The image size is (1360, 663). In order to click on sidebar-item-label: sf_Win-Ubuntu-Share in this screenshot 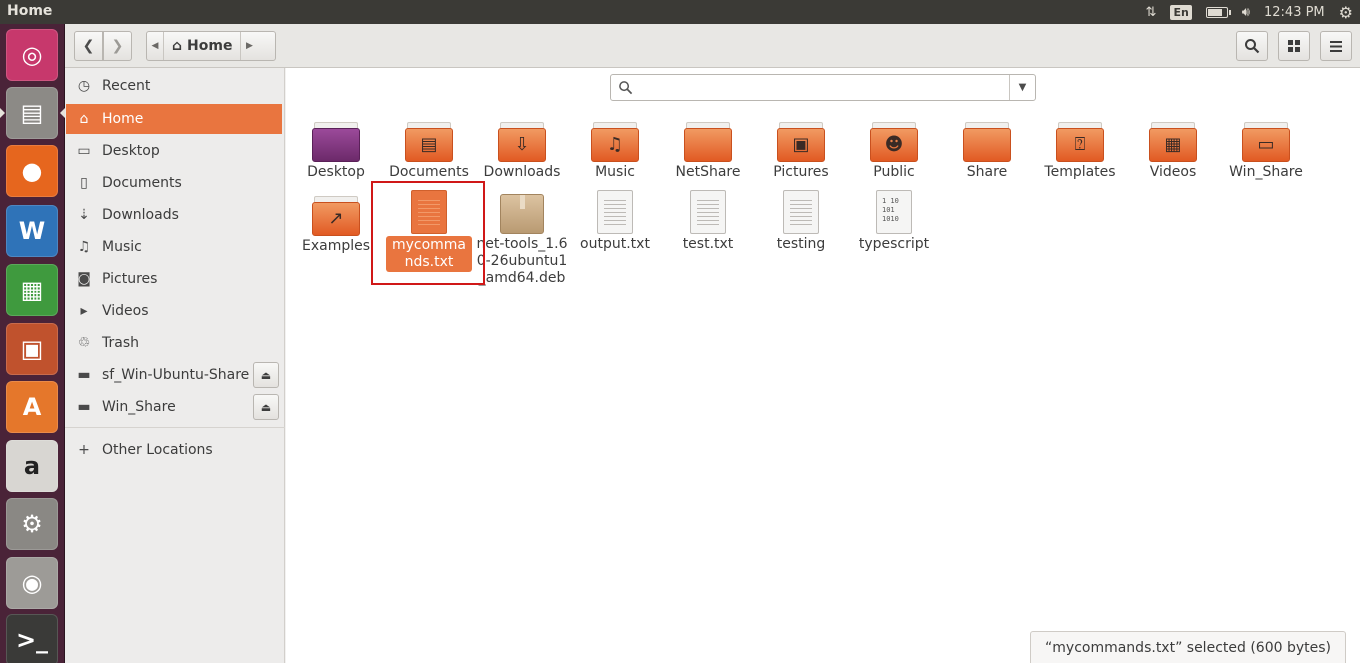, I will do `click(176, 375)`.